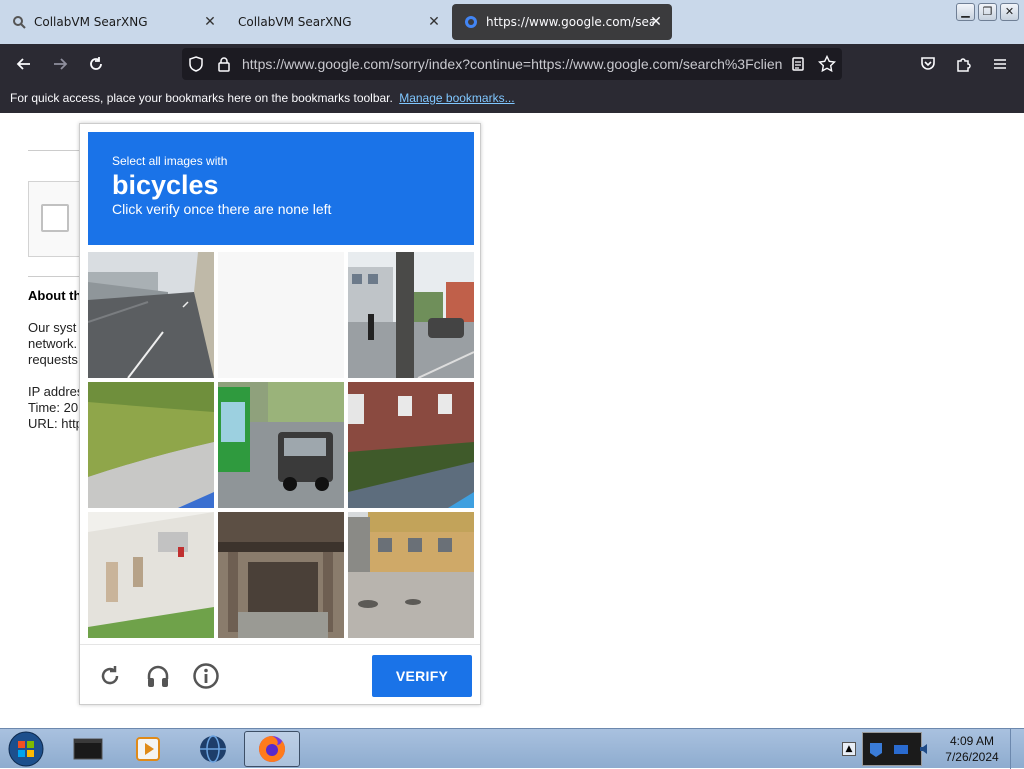 Image resolution: width=1024 pixels, height=769 pixels. I want to click on taskbar-internet-app, so click(213, 749).